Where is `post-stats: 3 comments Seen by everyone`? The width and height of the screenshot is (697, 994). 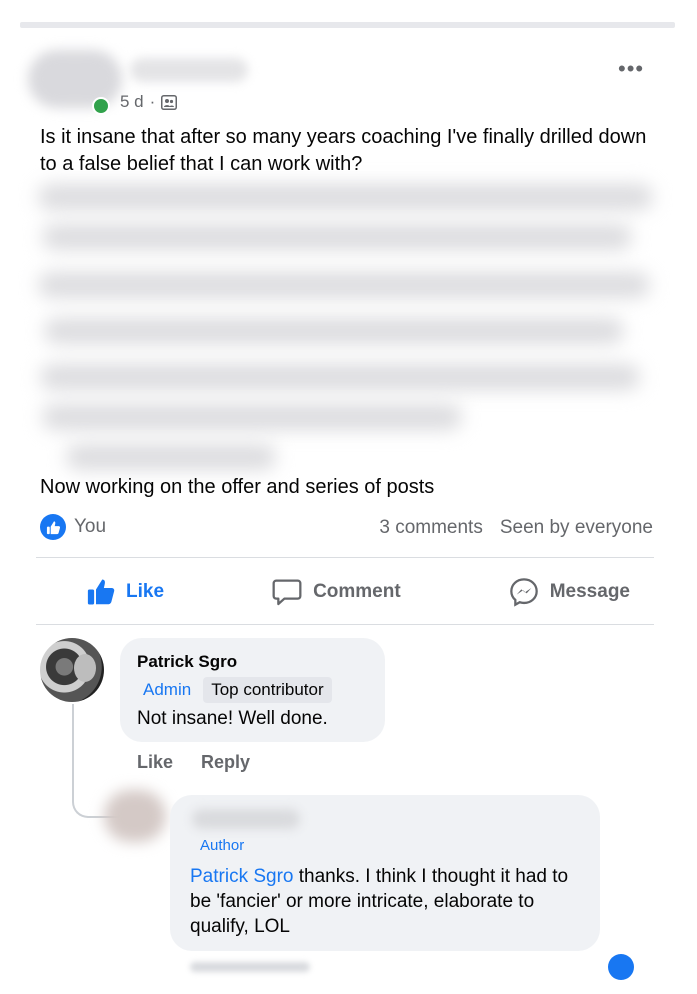 post-stats: 3 comments Seen by everyone is located at coordinates (516, 528).